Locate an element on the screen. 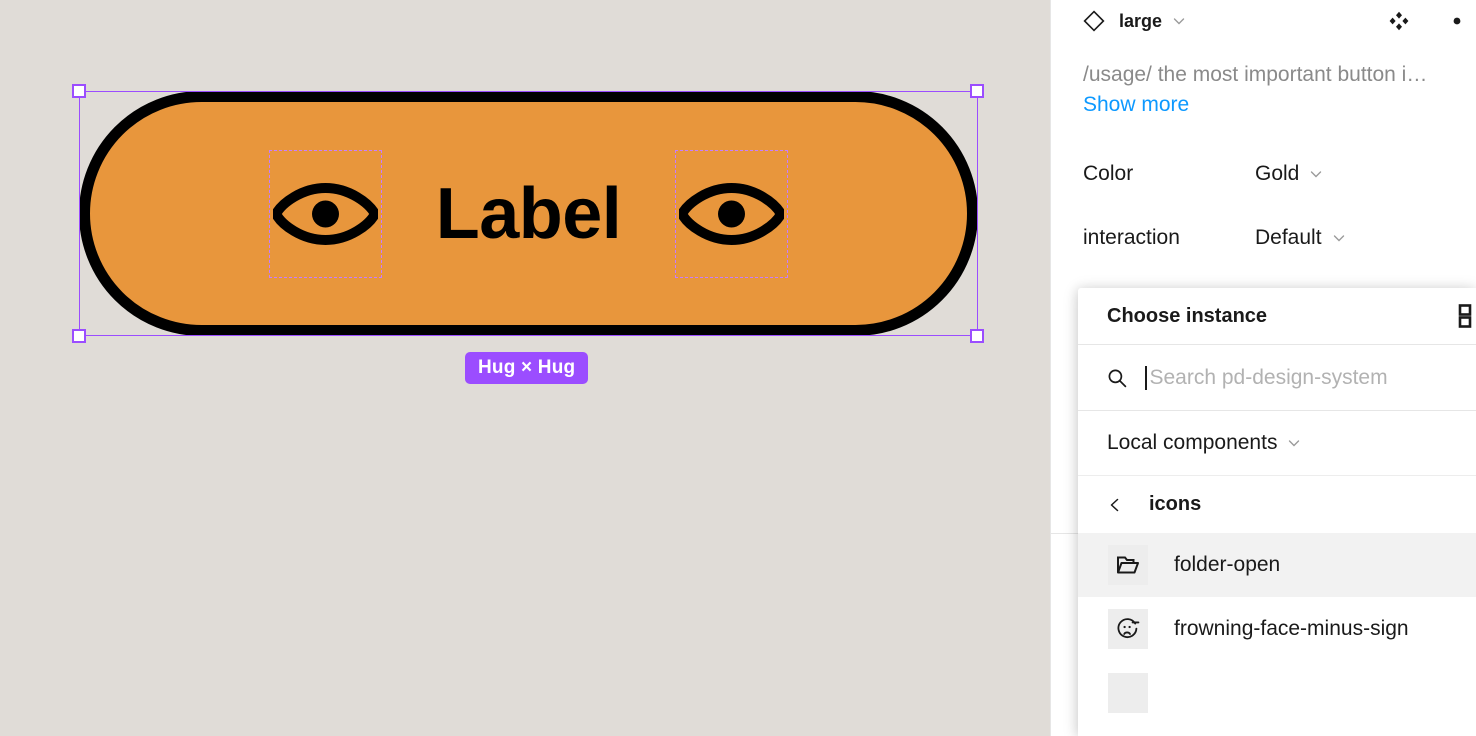  frowning-face-minus-sign-icon is located at coordinates (1128, 628).